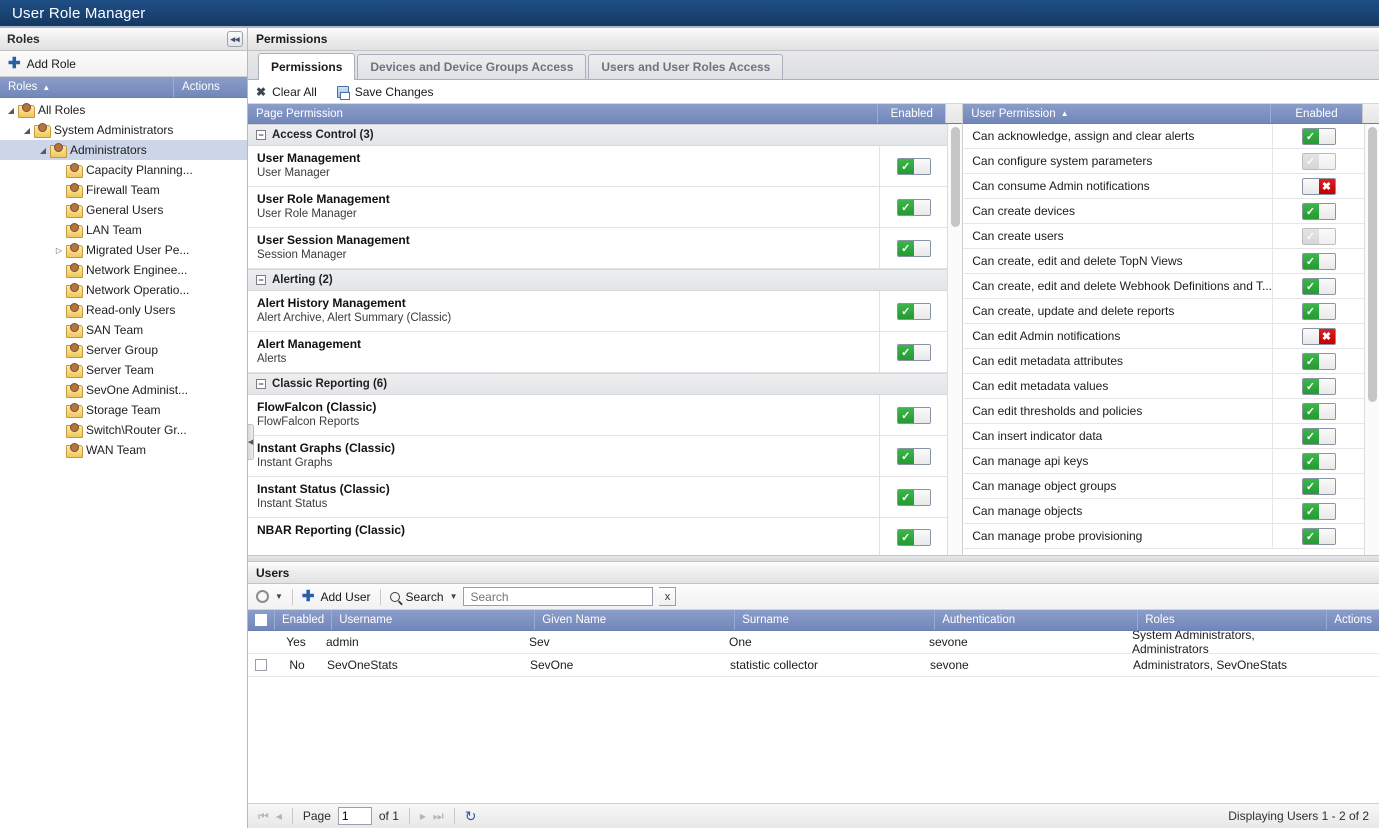  Describe the element at coordinates (123, 230) in the screenshot. I see `tree-item-lan-team: LAN Team` at that location.